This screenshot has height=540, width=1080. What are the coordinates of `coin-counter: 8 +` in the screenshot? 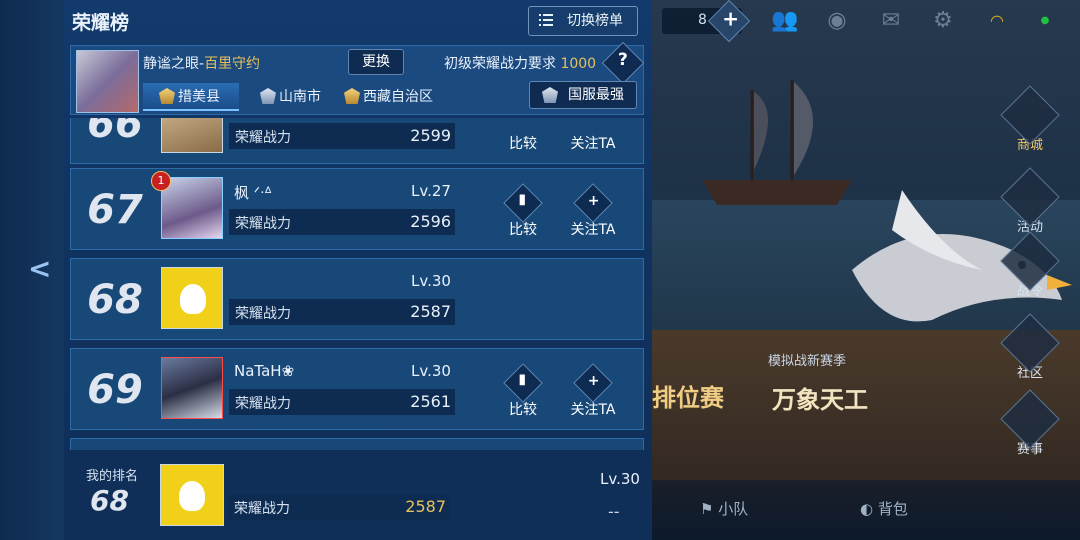 It's located at (706, 21).